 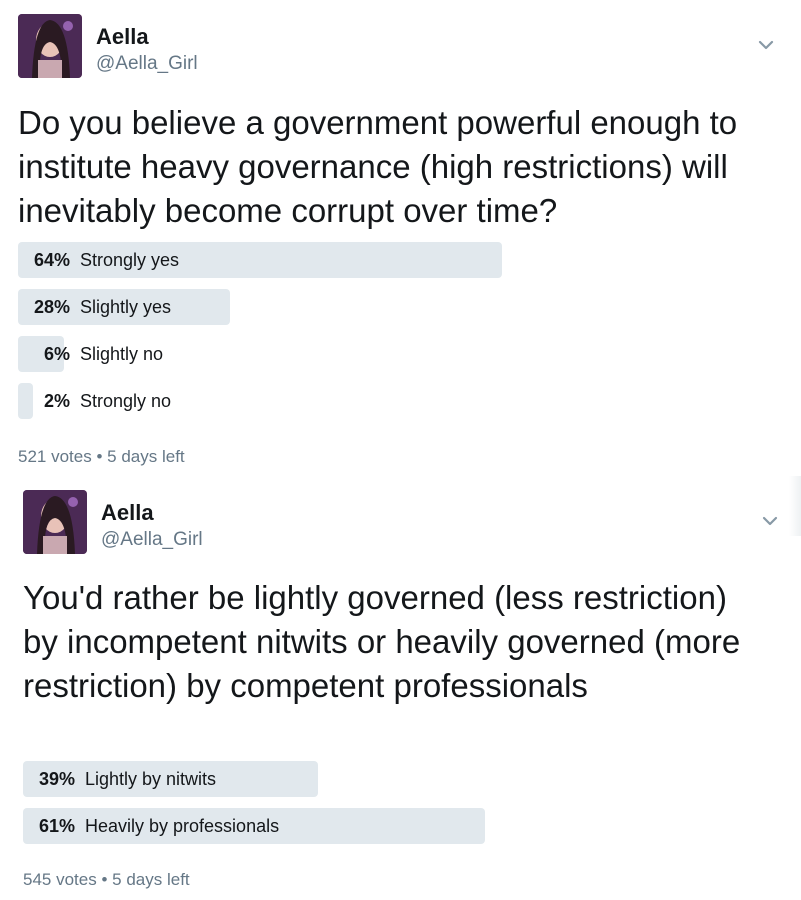 I want to click on poll-option: 39% Lightly by nitwits, so click(x=393, y=779).